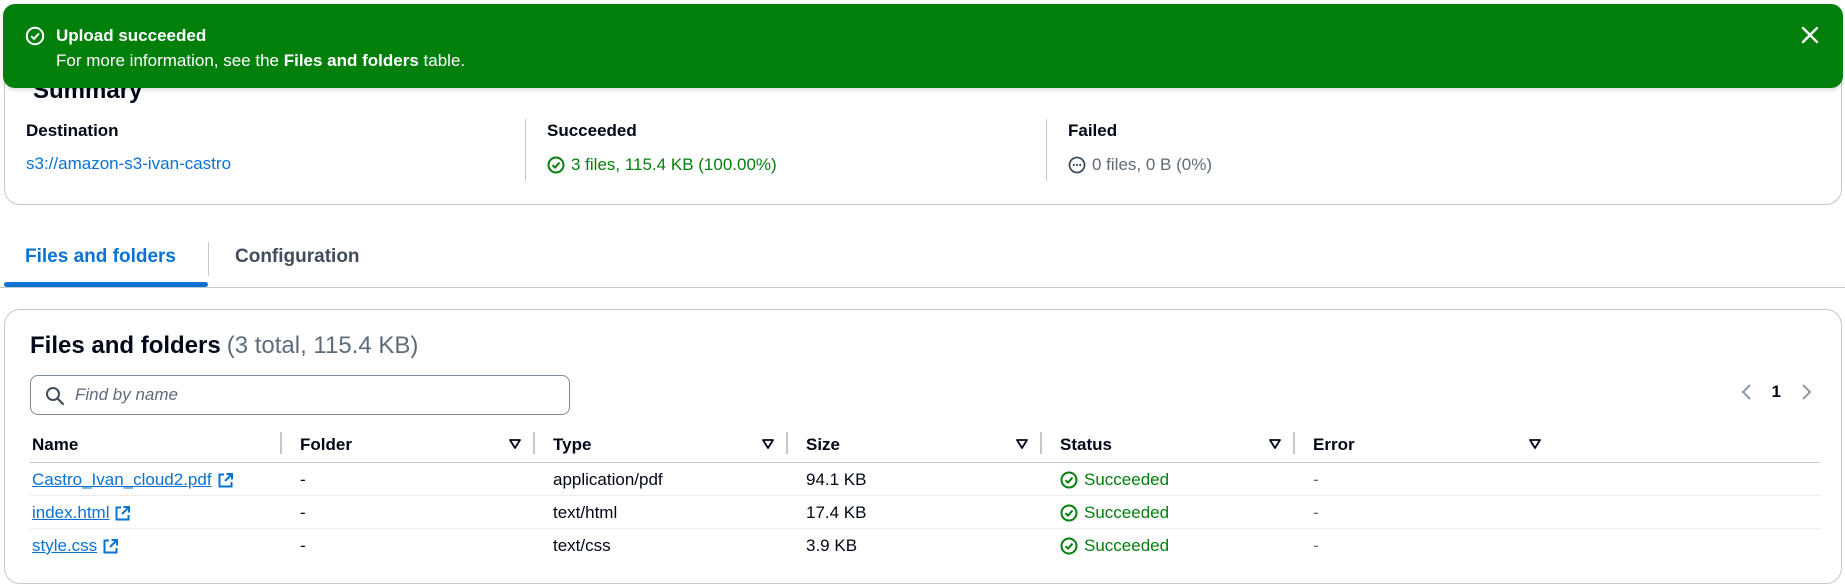 The height and width of the screenshot is (584, 1845). Describe the element at coordinates (208, 259) in the screenshot. I see `tab-separator` at that location.